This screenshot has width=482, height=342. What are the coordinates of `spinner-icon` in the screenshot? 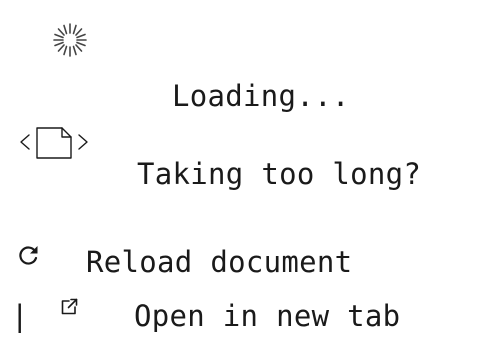 It's located at (70, 40).